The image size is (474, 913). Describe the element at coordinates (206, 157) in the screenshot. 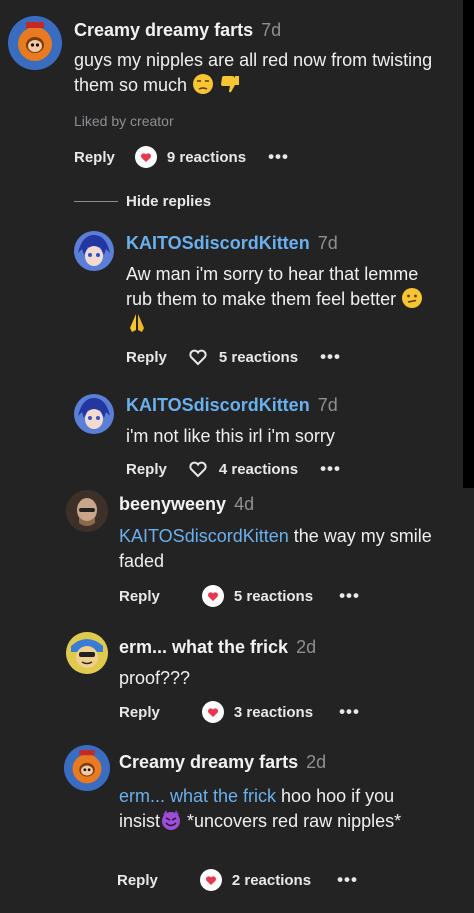

I see `reactions-count: 9 reactions` at that location.